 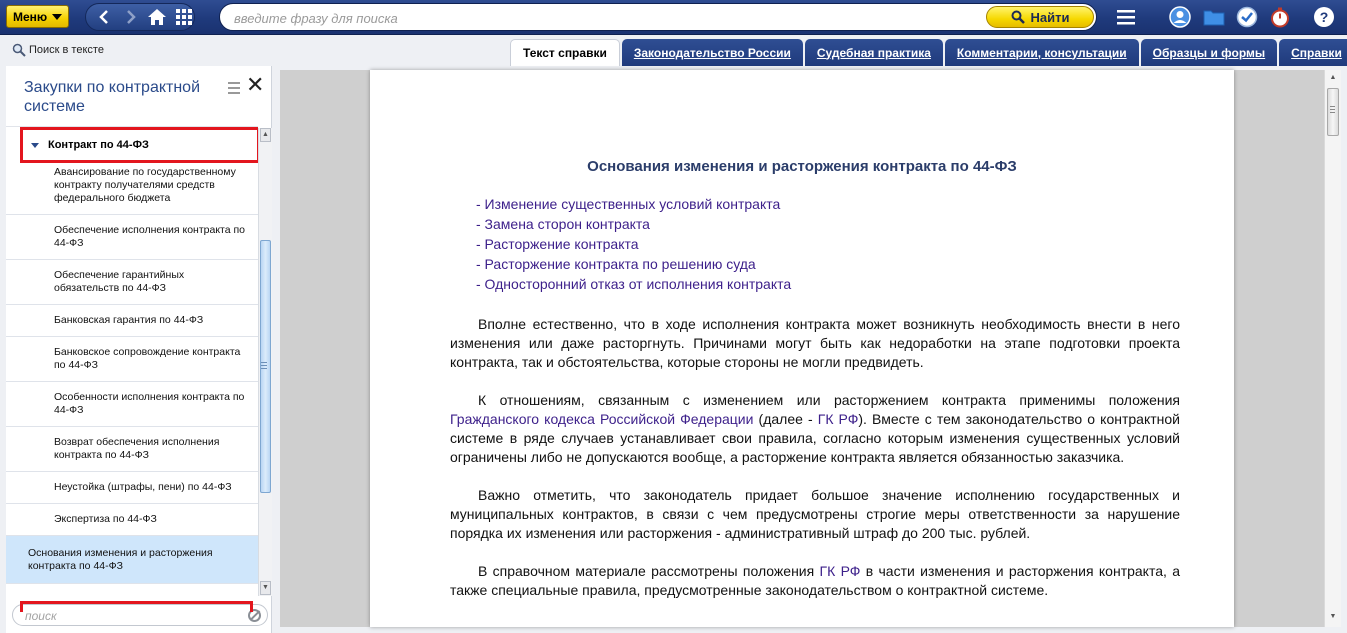 What do you see at coordinates (98, 145) in the screenshot?
I see `tree-section-label: Контракт по 44-ФЗ` at bounding box center [98, 145].